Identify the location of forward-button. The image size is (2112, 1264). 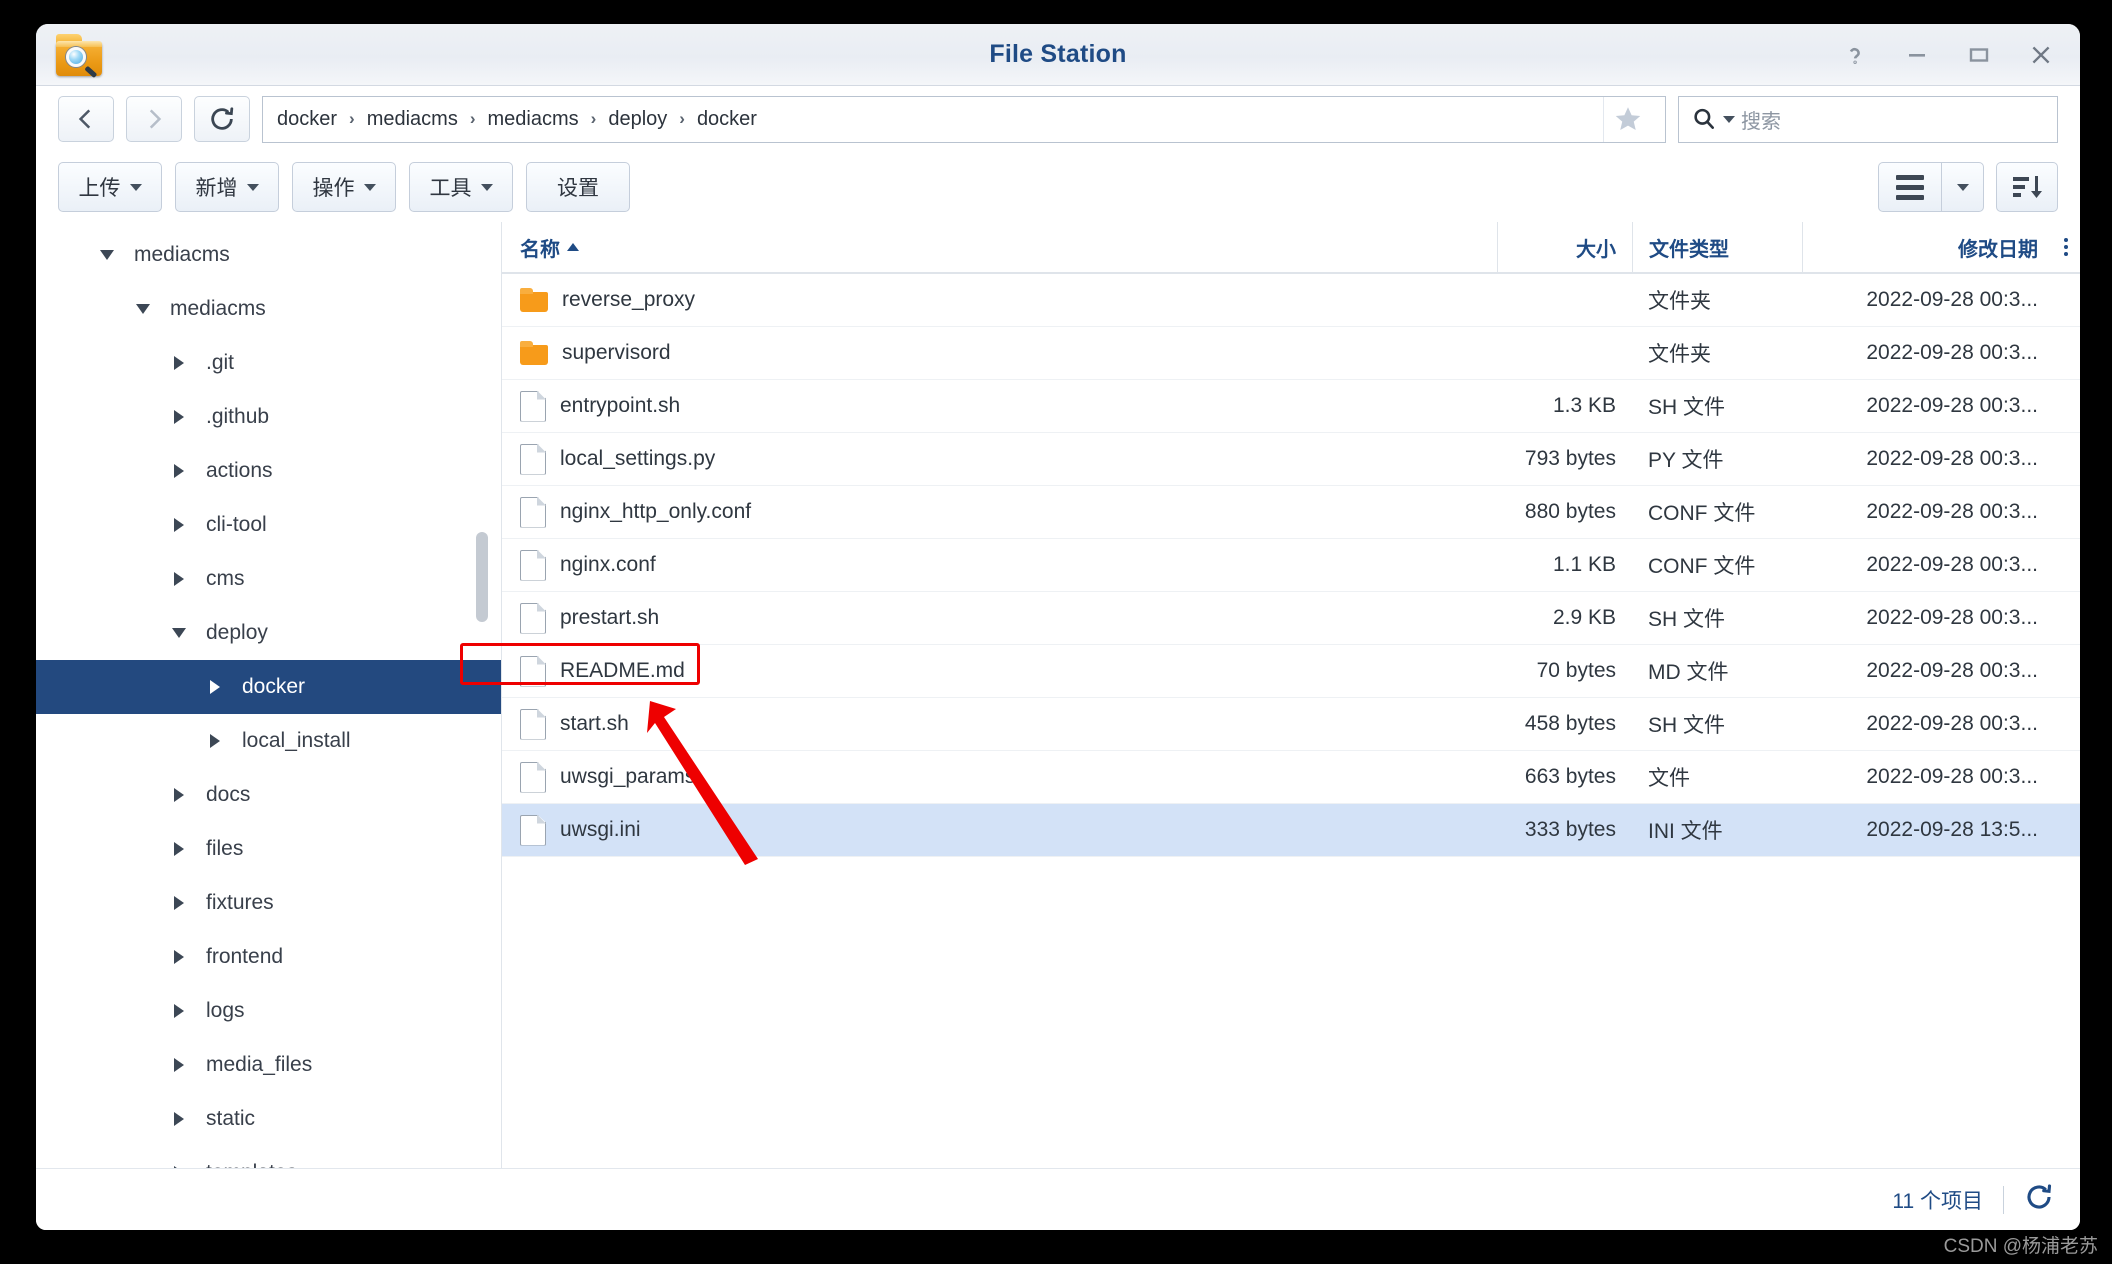
(154, 119).